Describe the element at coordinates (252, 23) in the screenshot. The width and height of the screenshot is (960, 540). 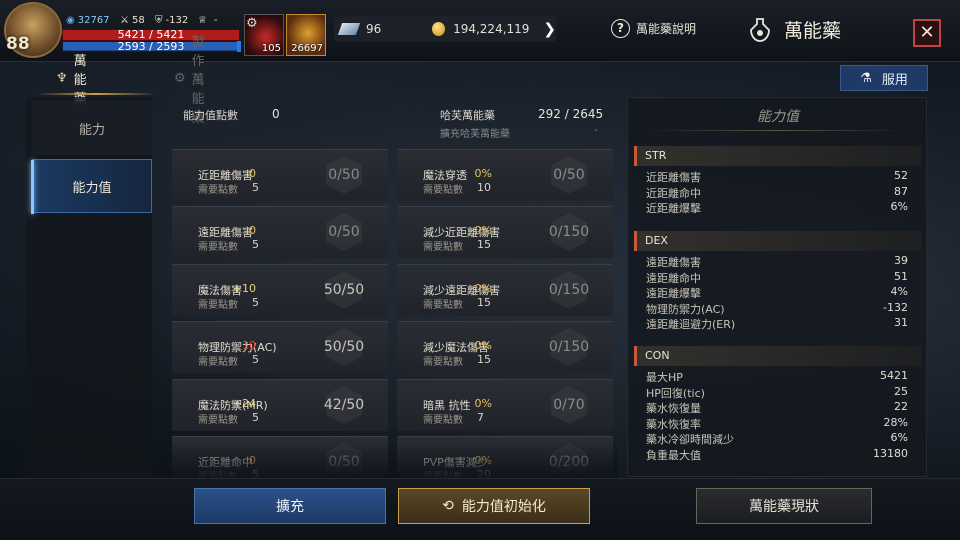
I see `gear-icon: ⚙` at that location.